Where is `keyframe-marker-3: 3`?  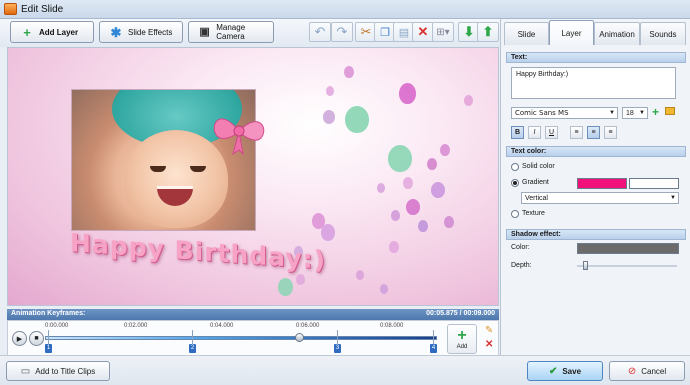
keyframe-marker-3: 3 is located at coordinates (337, 348).